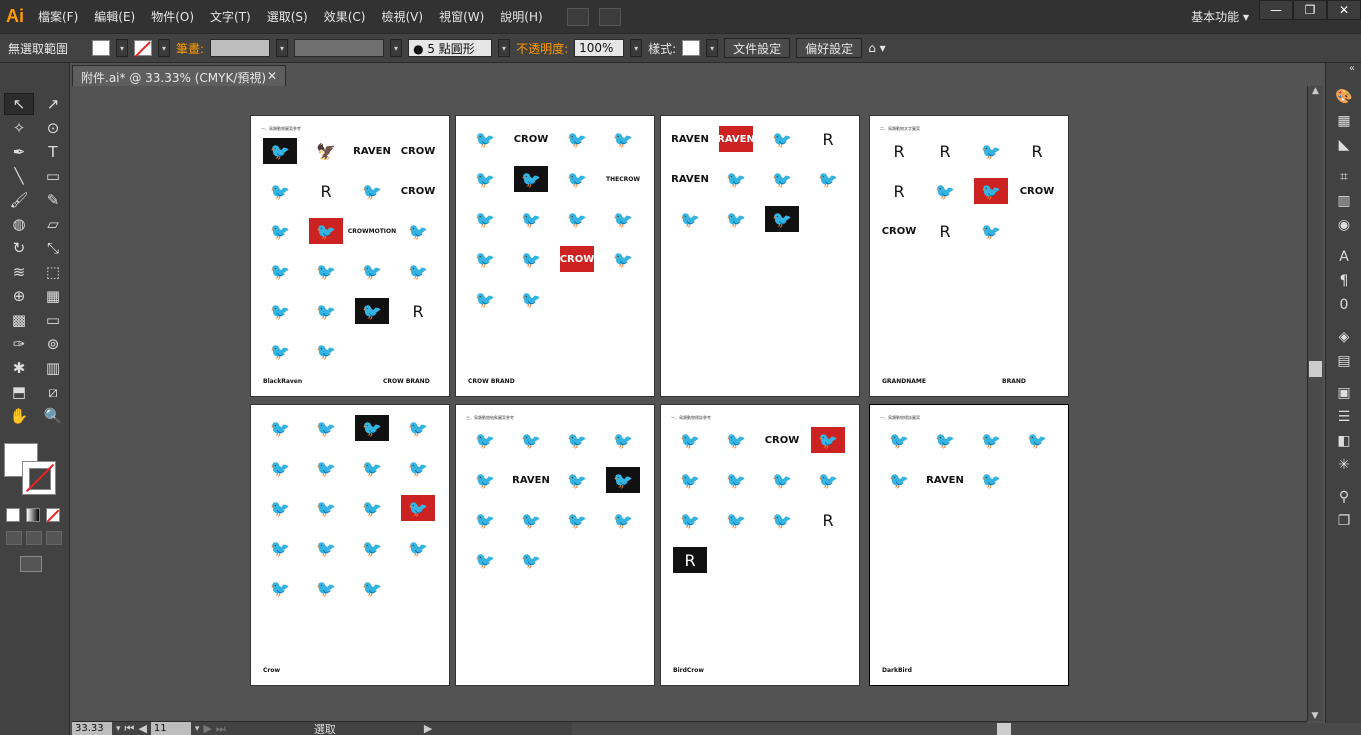 The height and width of the screenshot is (735, 1361). Describe the element at coordinates (372, 231) in the screenshot. I see `logo-thumbnail: CROWMOTION` at that location.